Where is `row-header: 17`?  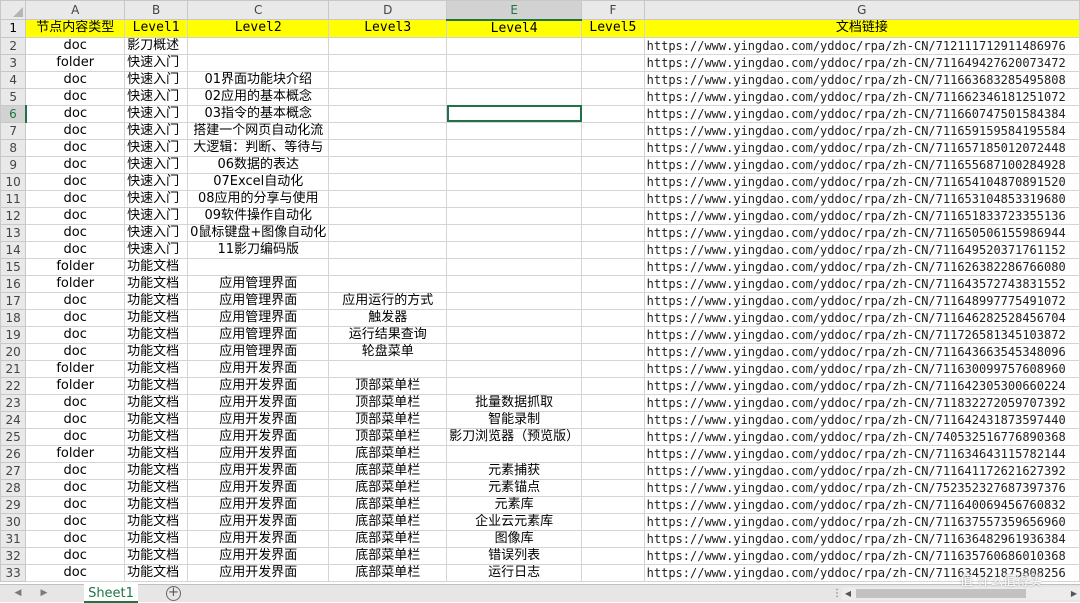 row-header: 17 is located at coordinates (13, 300).